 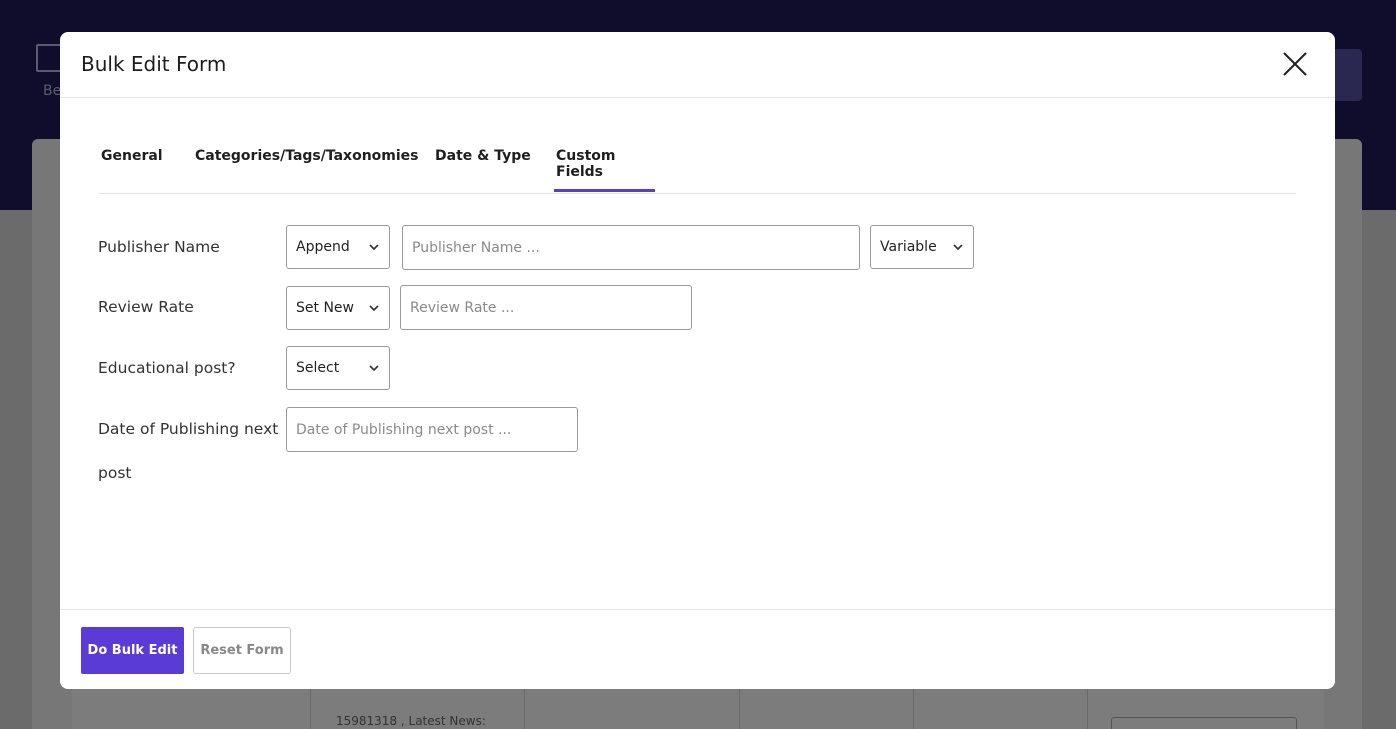 What do you see at coordinates (908, 247) in the screenshot?
I see `publisher-name-variable-value: Variable` at bounding box center [908, 247].